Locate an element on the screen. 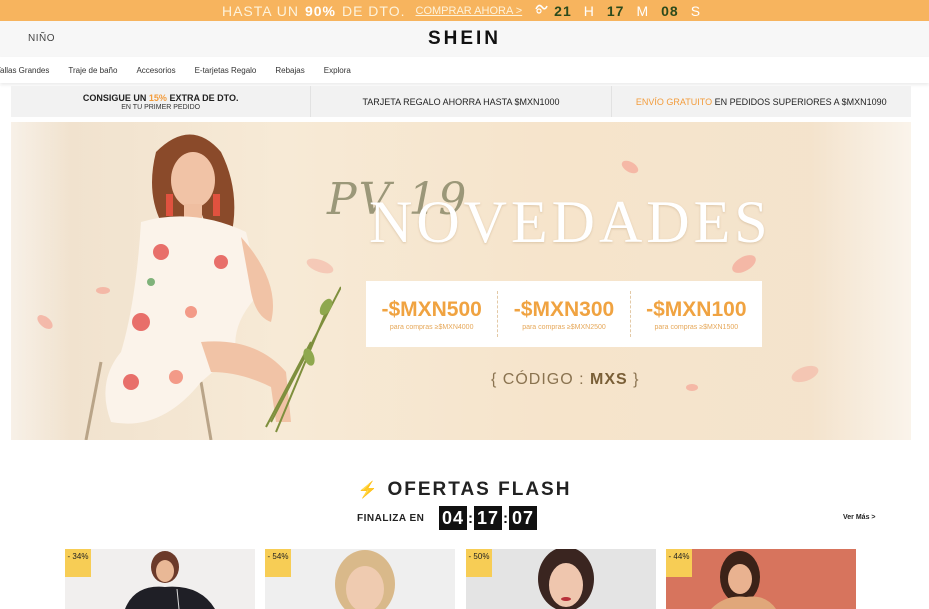  promo-minutes-unit: M is located at coordinates (643, 10).